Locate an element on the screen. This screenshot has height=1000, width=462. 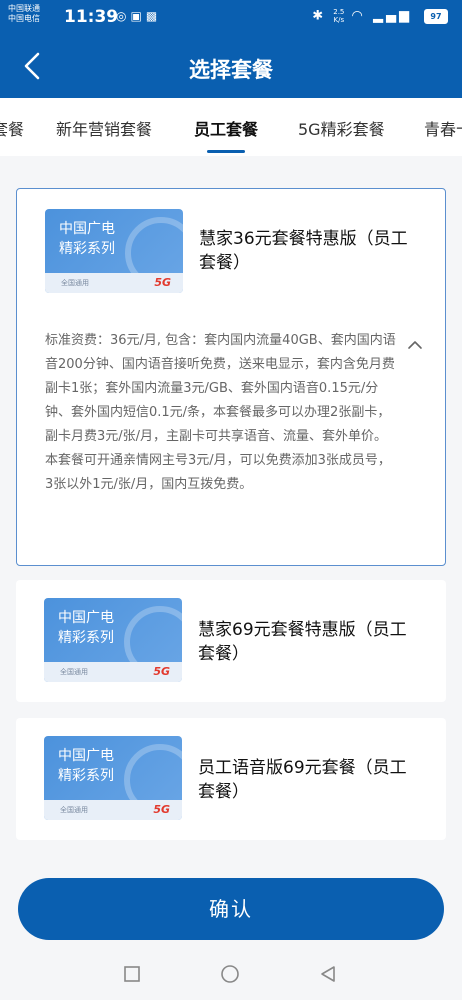
app-icon: ▩ is located at coordinates (153, 16).